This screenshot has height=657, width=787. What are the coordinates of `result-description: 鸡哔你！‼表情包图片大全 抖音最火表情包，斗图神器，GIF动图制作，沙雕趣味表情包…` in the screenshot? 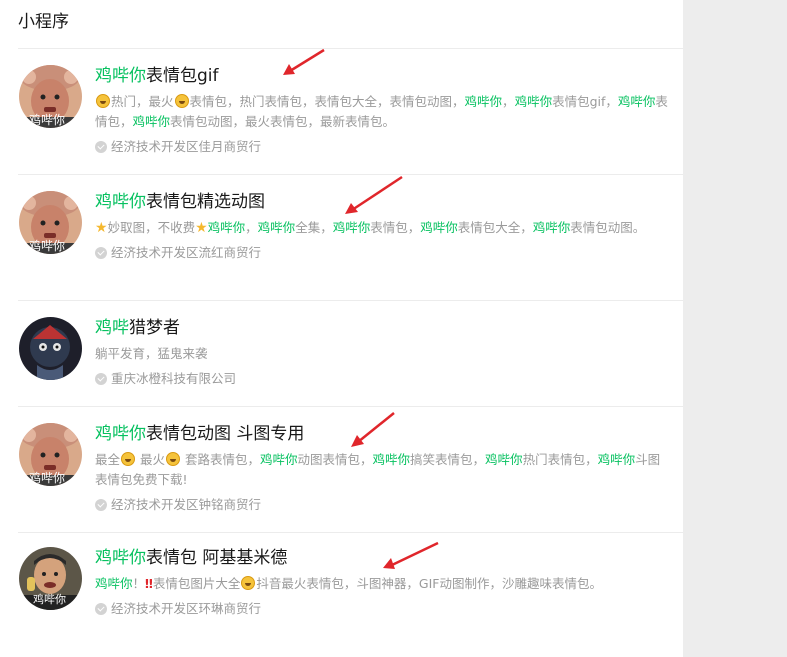 It's located at (382, 584).